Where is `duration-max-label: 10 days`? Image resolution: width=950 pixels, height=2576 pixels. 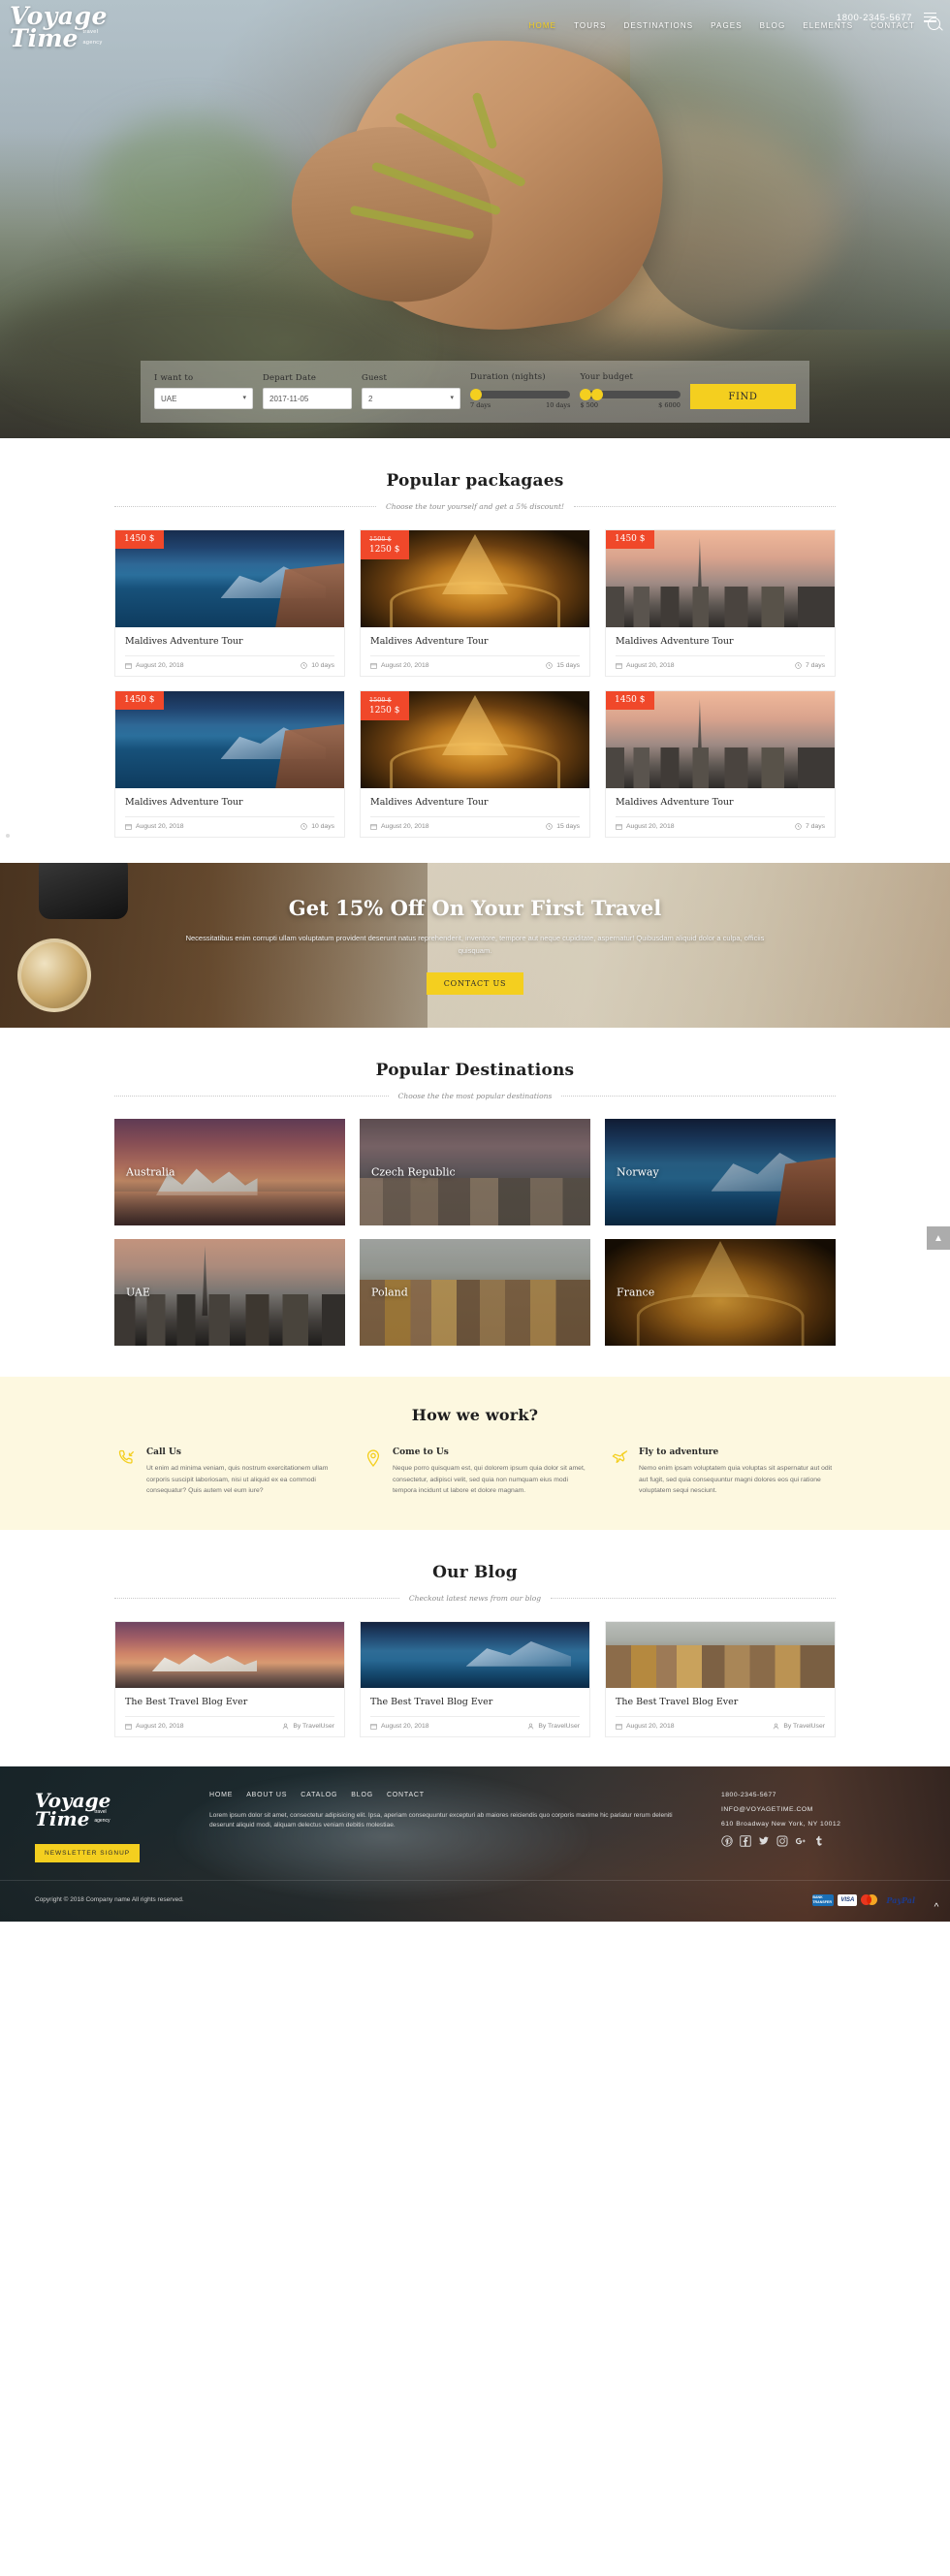
duration-max-label: 10 days is located at coordinates (558, 405).